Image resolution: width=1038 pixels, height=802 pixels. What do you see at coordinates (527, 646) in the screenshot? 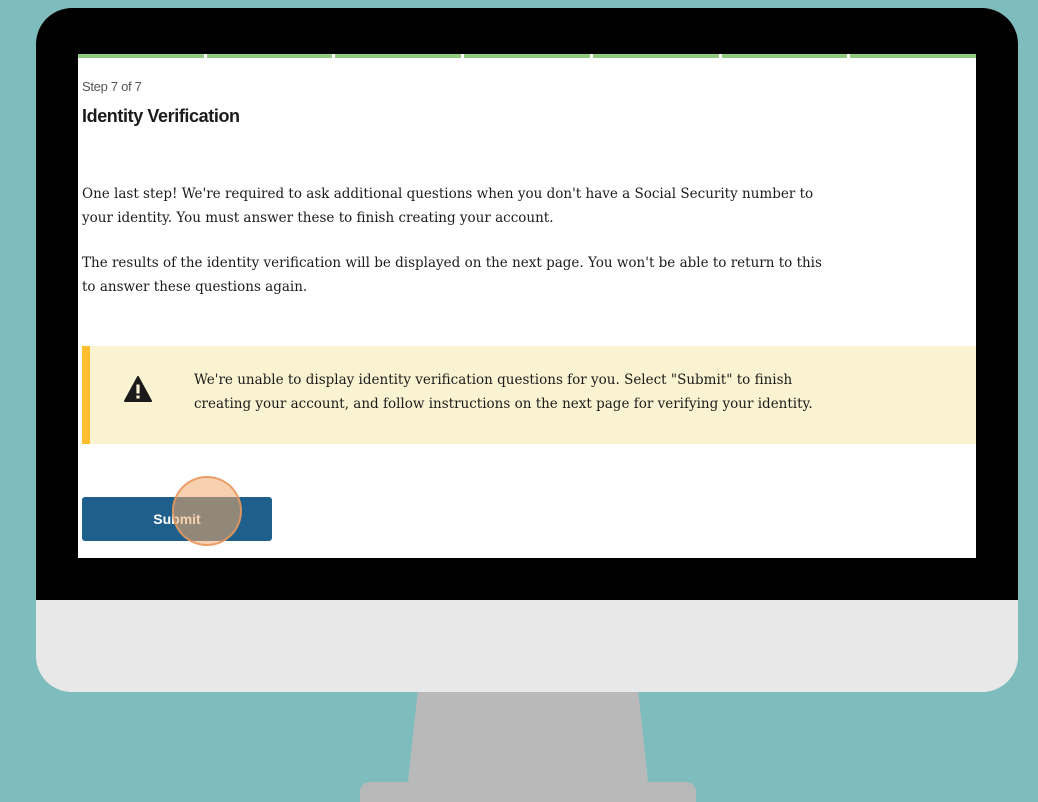
I see `monitor-chin` at bounding box center [527, 646].